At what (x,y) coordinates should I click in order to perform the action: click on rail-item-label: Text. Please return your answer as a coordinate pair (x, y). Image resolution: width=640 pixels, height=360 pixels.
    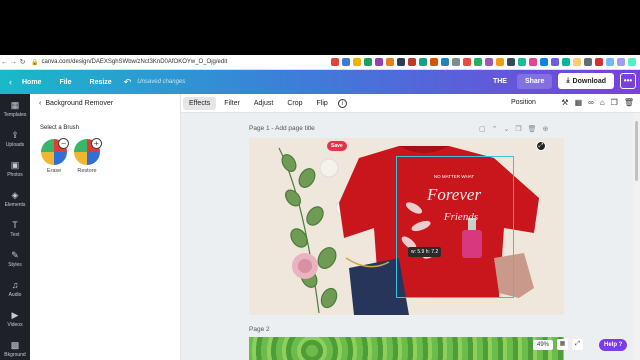
    Looking at the image, I should click on (15, 235).